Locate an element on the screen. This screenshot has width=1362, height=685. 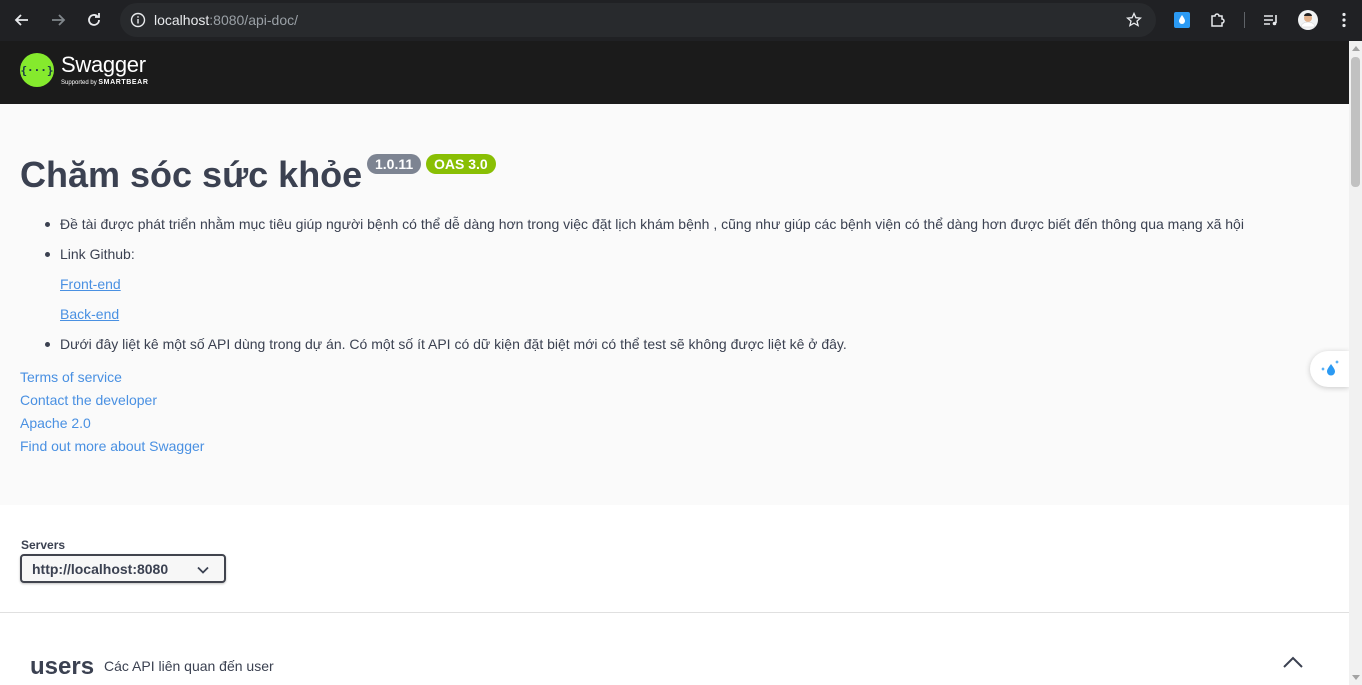
external-docs-link: Find out more about Swagger is located at coordinates (112, 447).